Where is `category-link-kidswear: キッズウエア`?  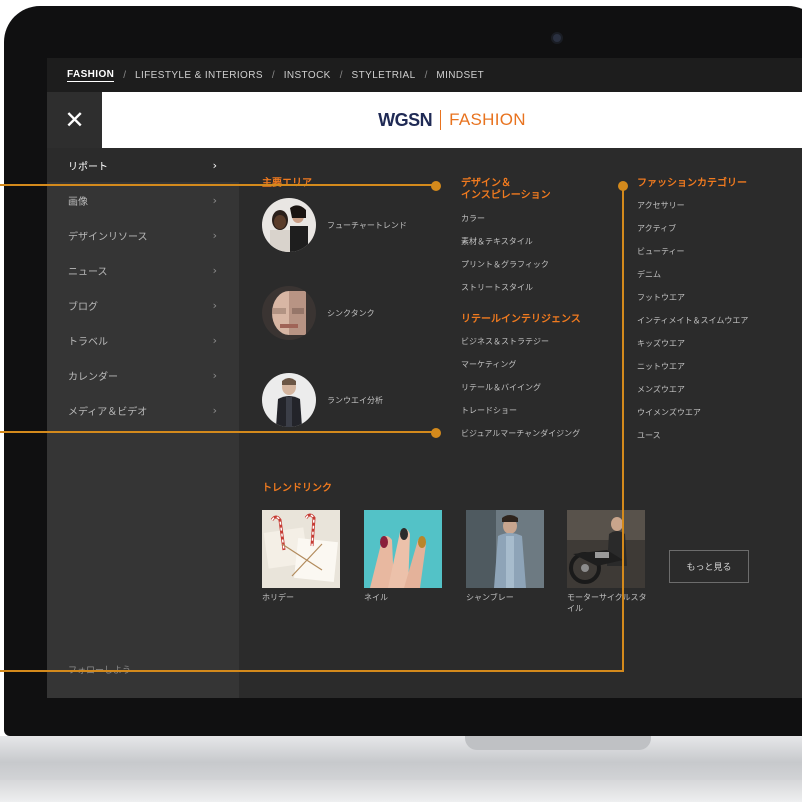
category-link-kidswear: キッズウエア is located at coordinates (661, 343).